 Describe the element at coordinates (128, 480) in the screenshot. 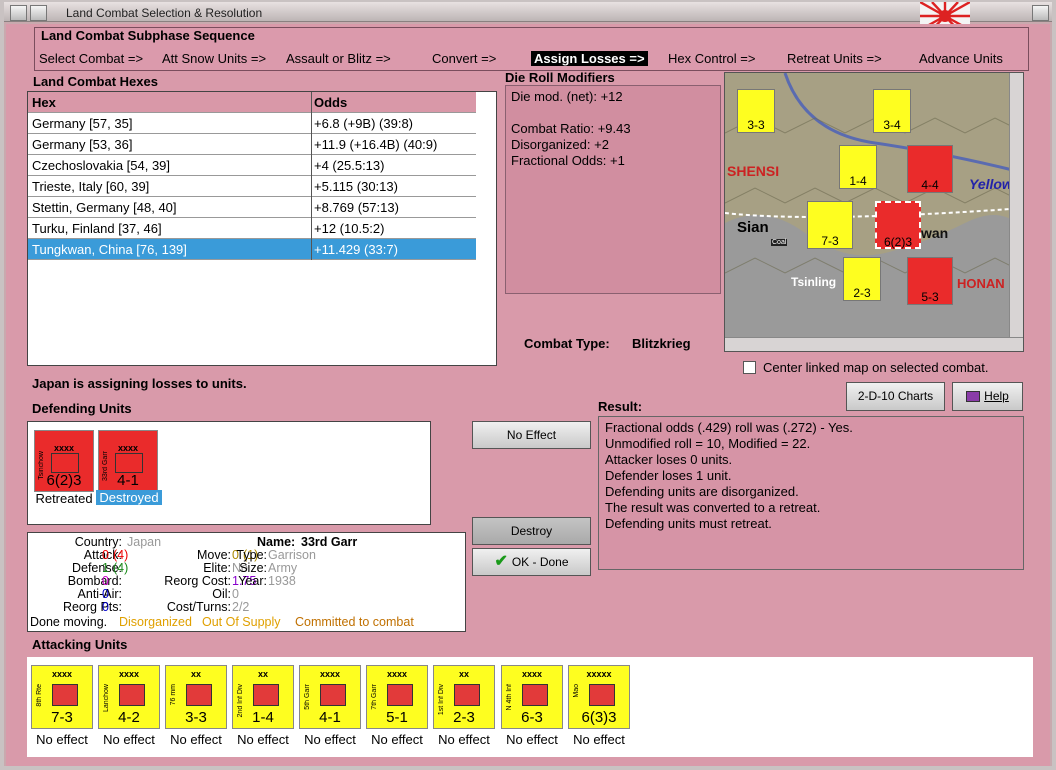

I see `unit-strength: 4-1` at that location.